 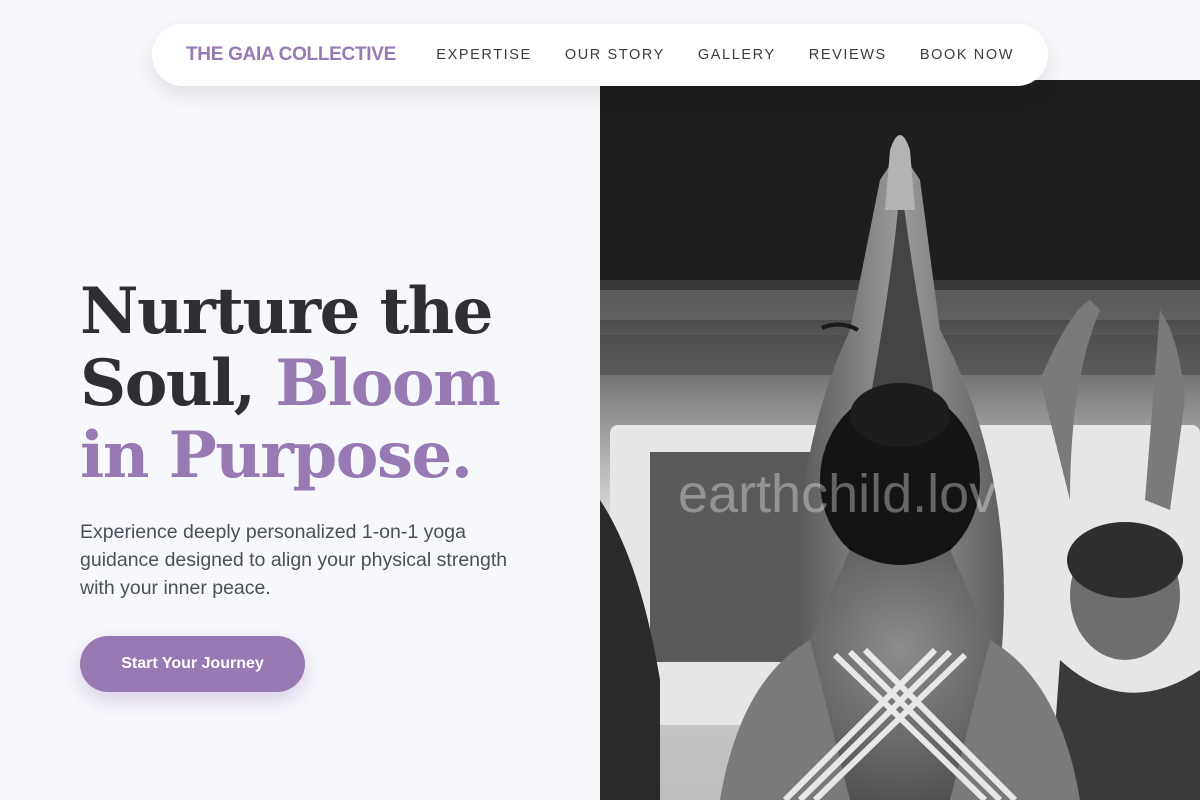 I want to click on start-journey-button: Start Your Journey, so click(x=192, y=664).